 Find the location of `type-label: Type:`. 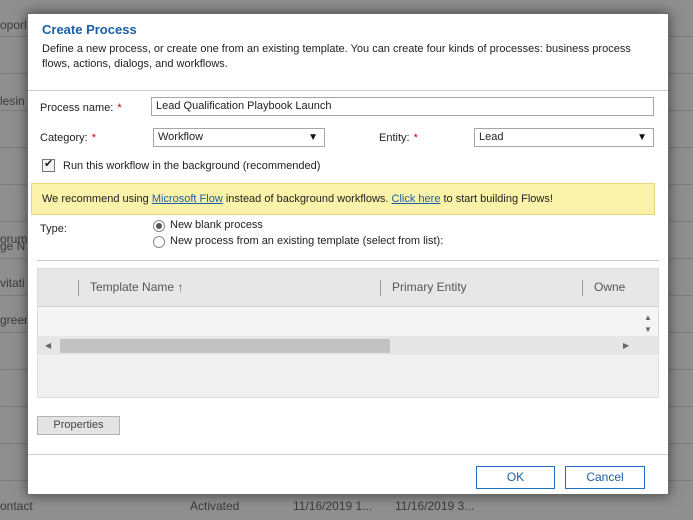

type-label: Type: is located at coordinates (53, 229).